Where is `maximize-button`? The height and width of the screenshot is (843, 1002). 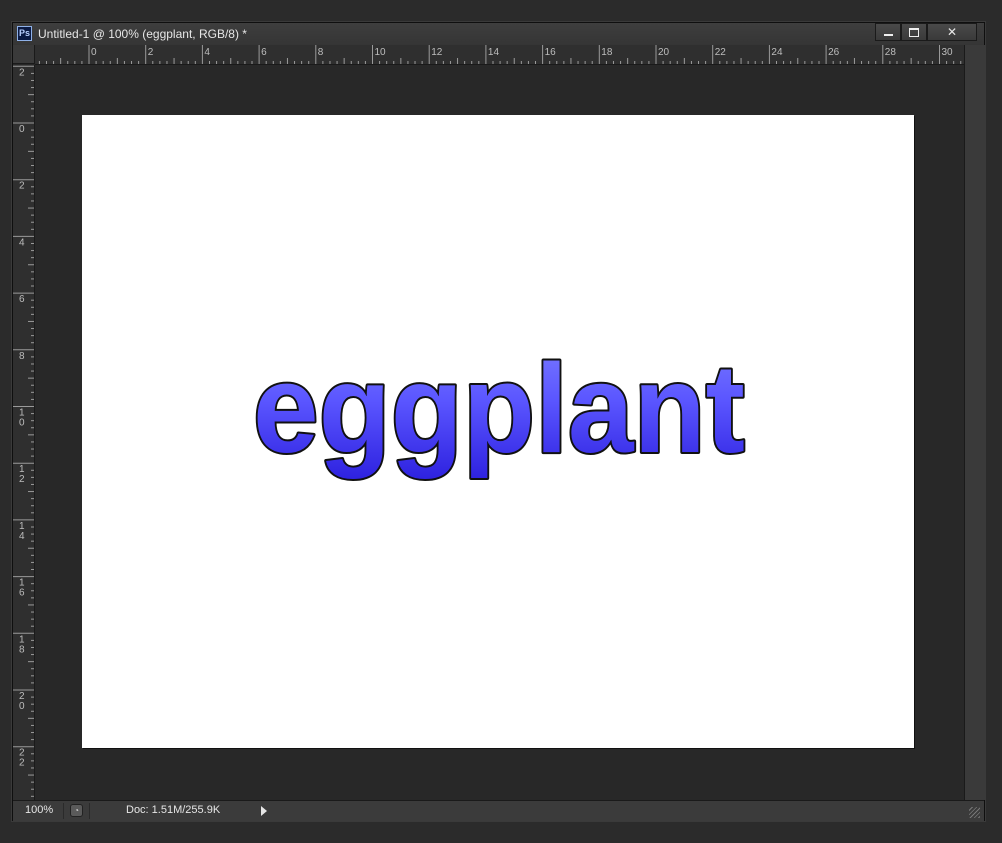
maximize-button is located at coordinates (914, 32).